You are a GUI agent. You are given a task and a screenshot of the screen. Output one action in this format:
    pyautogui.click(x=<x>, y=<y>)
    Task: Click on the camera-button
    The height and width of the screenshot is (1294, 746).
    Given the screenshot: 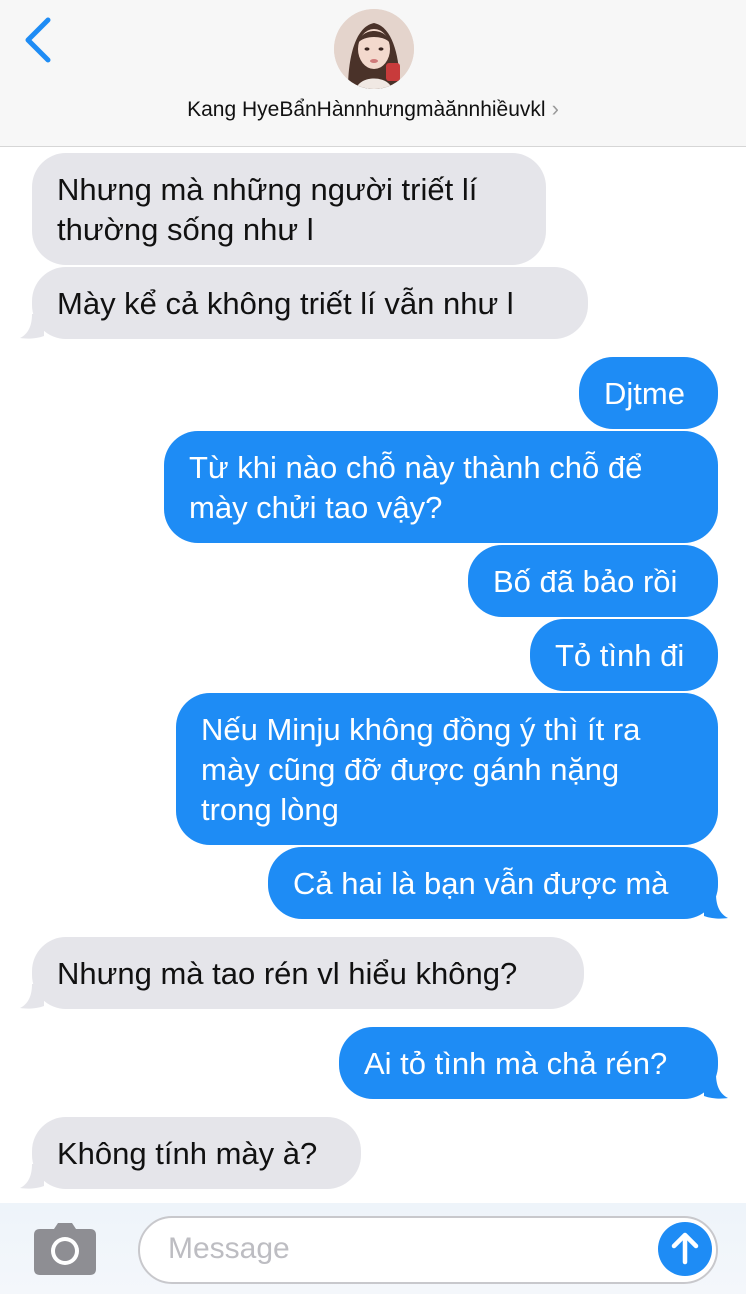 What is the action you would take?
    pyautogui.click(x=65, y=1249)
    